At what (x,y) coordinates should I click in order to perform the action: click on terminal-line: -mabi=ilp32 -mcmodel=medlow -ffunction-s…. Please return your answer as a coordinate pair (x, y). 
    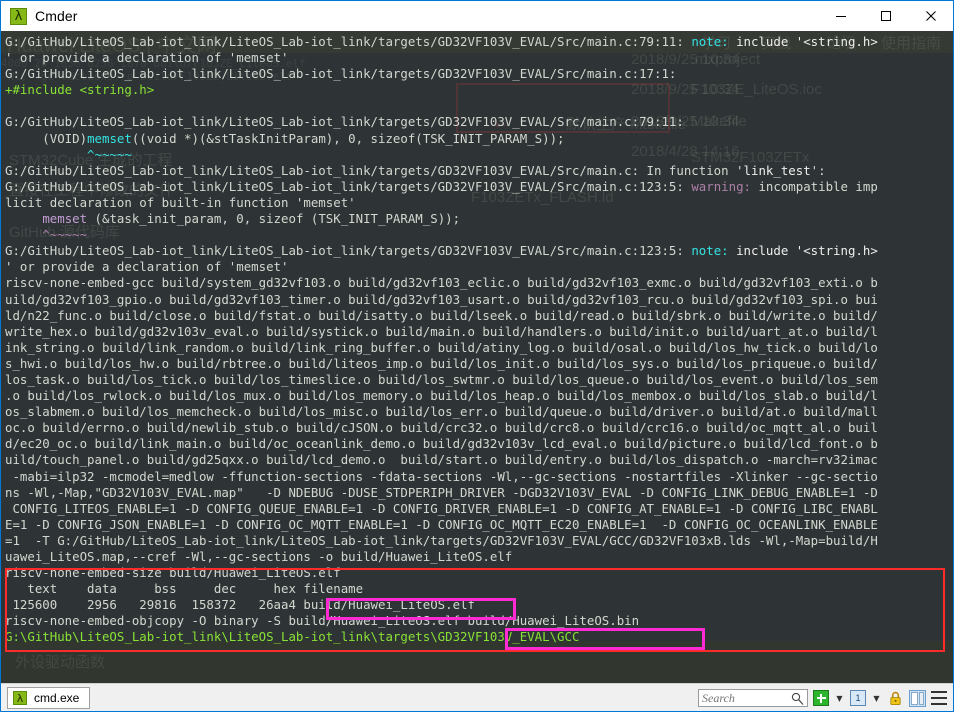
    Looking at the image, I should click on (479, 477).